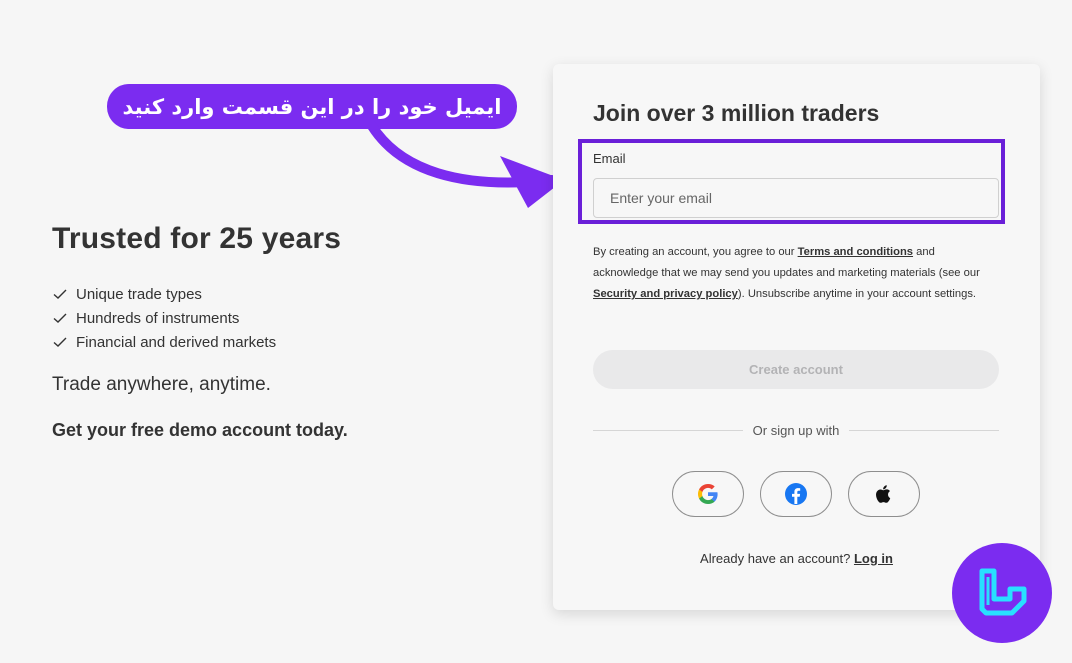  What do you see at coordinates (796, 369) in the screenshot?
I see `create-account-button: Create account` at bounding box center [796, 369].